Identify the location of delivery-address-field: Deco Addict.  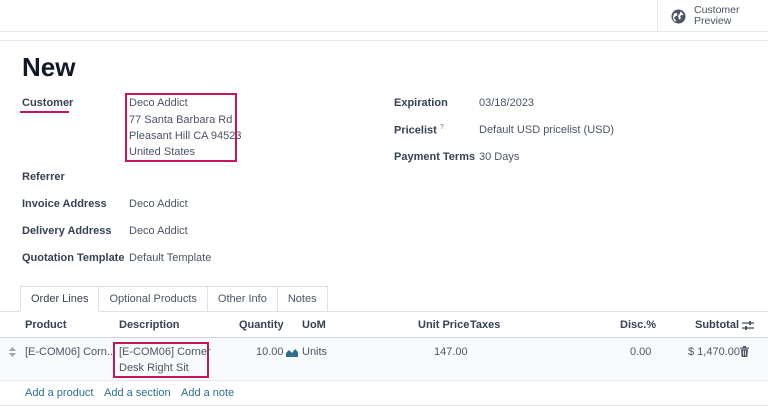
(158, 231).